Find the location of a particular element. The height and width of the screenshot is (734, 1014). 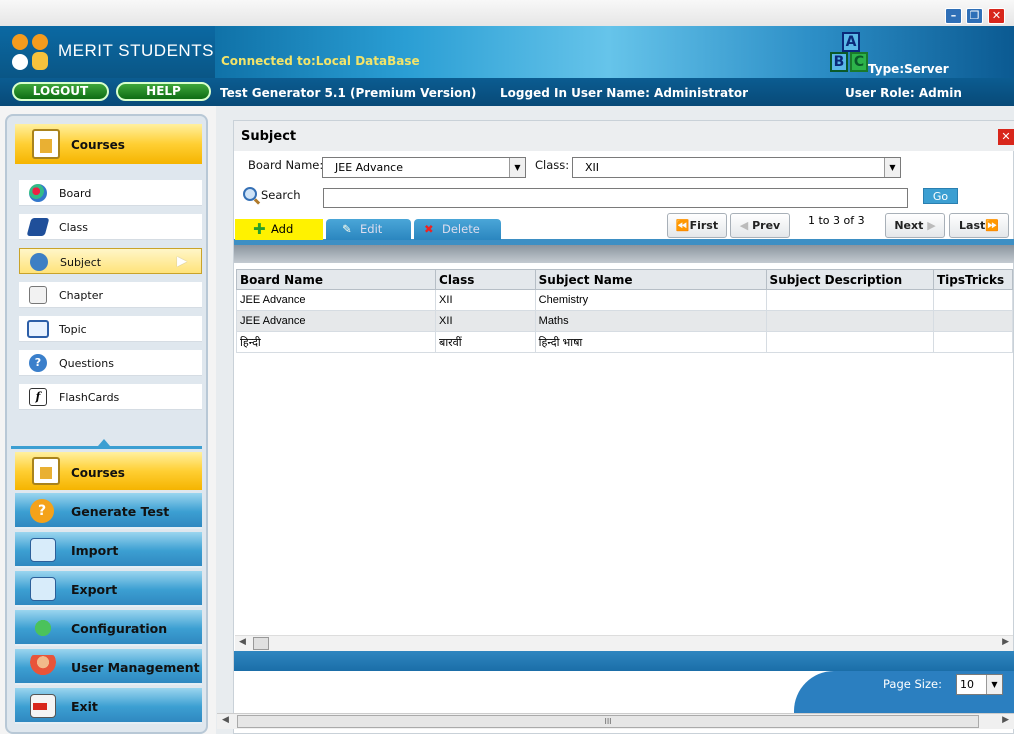

prev-button: ◀ Prev is located at coordinates (760, 225).